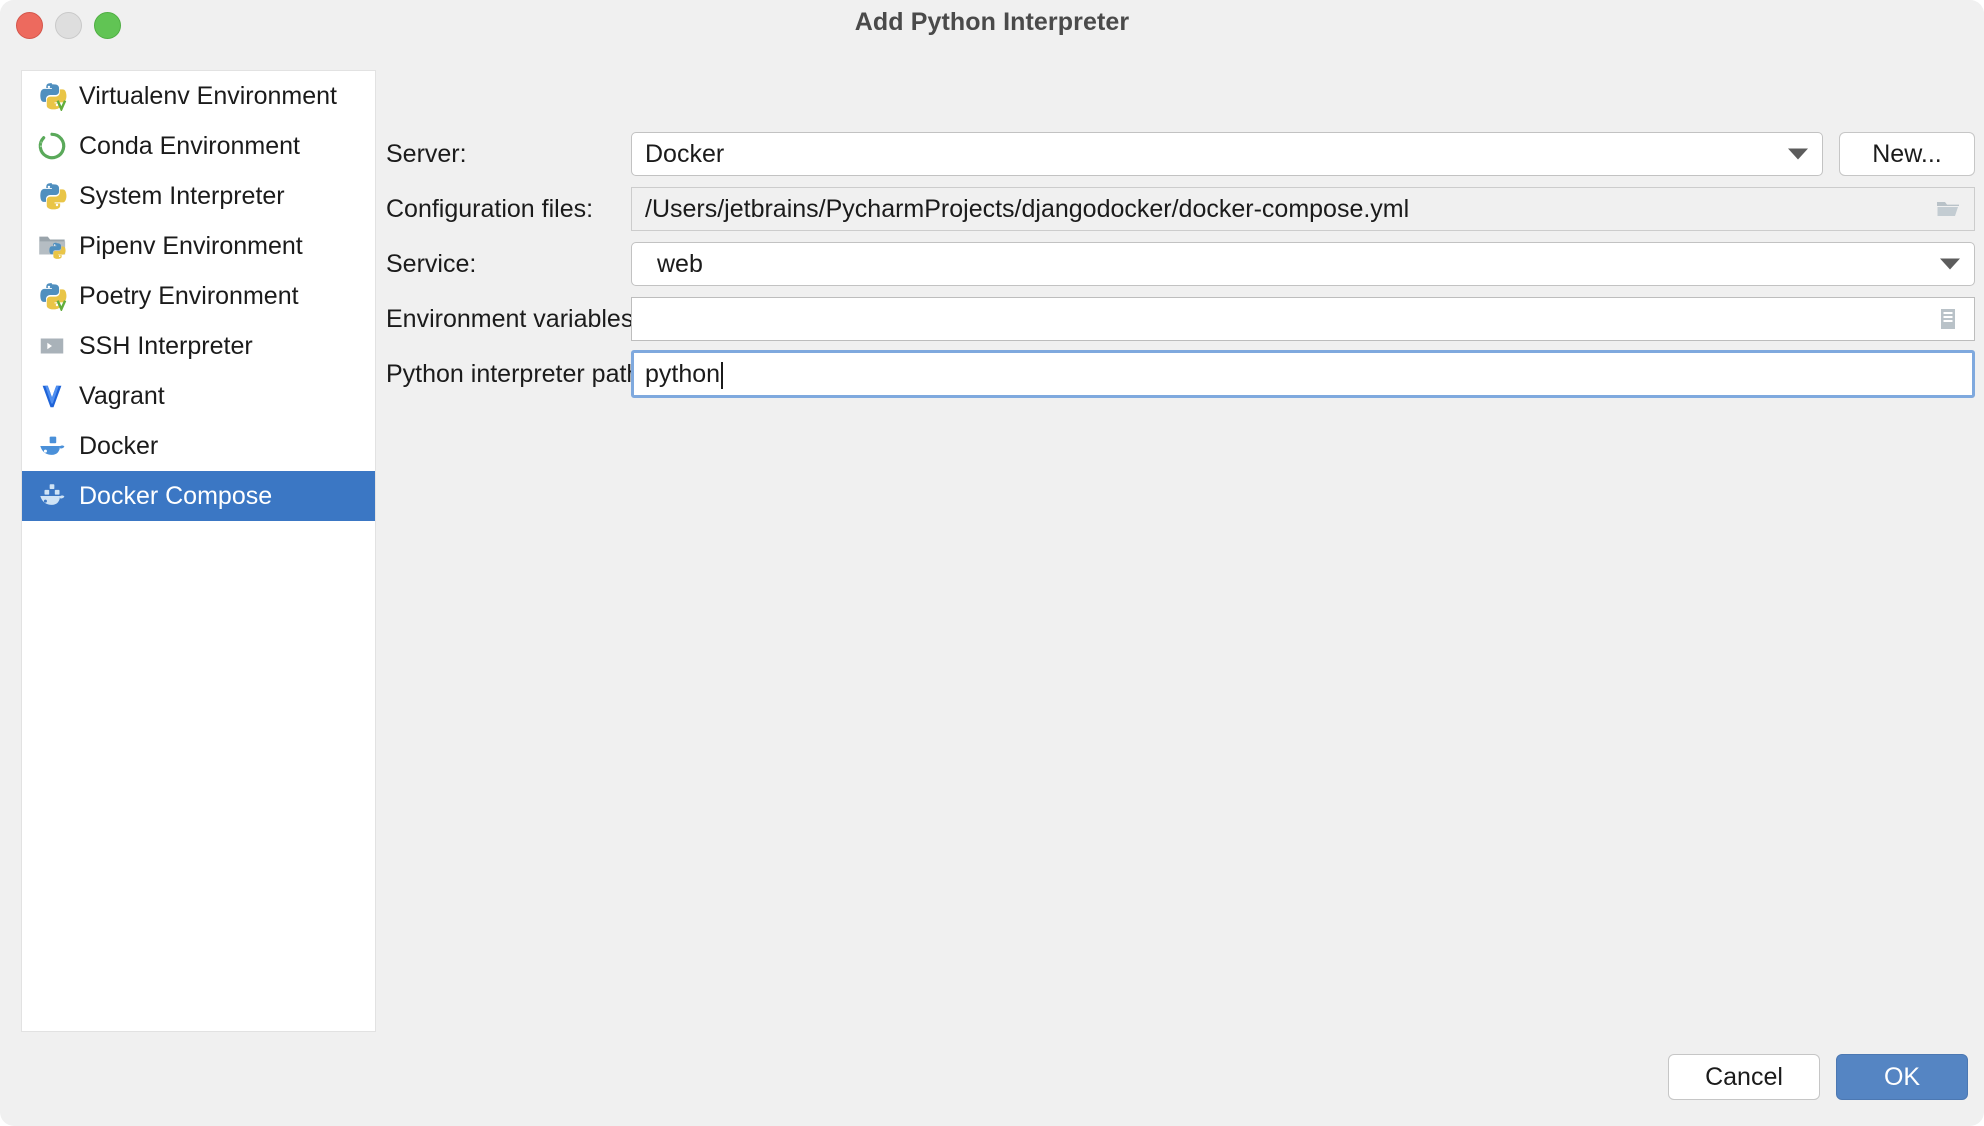  I want to click on sidebar-item-docker: Docker, so click(198, 446).